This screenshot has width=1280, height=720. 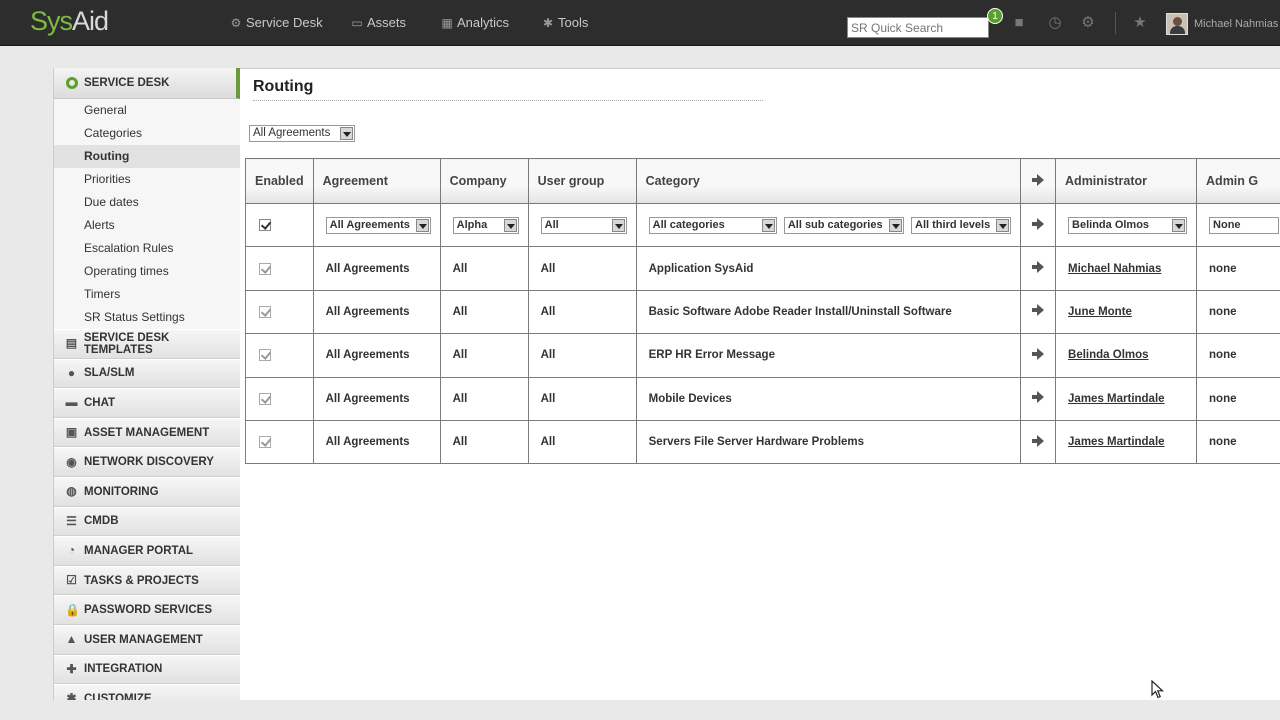 I want to click on filter-company-value: Alpha, so click(x=472, y=224).